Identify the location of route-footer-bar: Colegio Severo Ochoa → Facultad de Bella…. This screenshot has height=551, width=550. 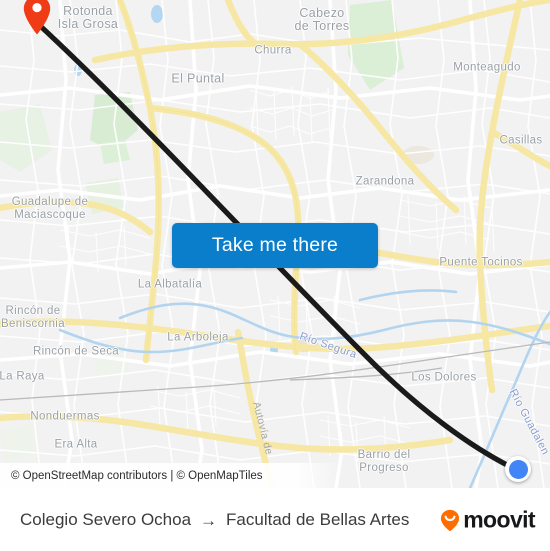
(275, 519).